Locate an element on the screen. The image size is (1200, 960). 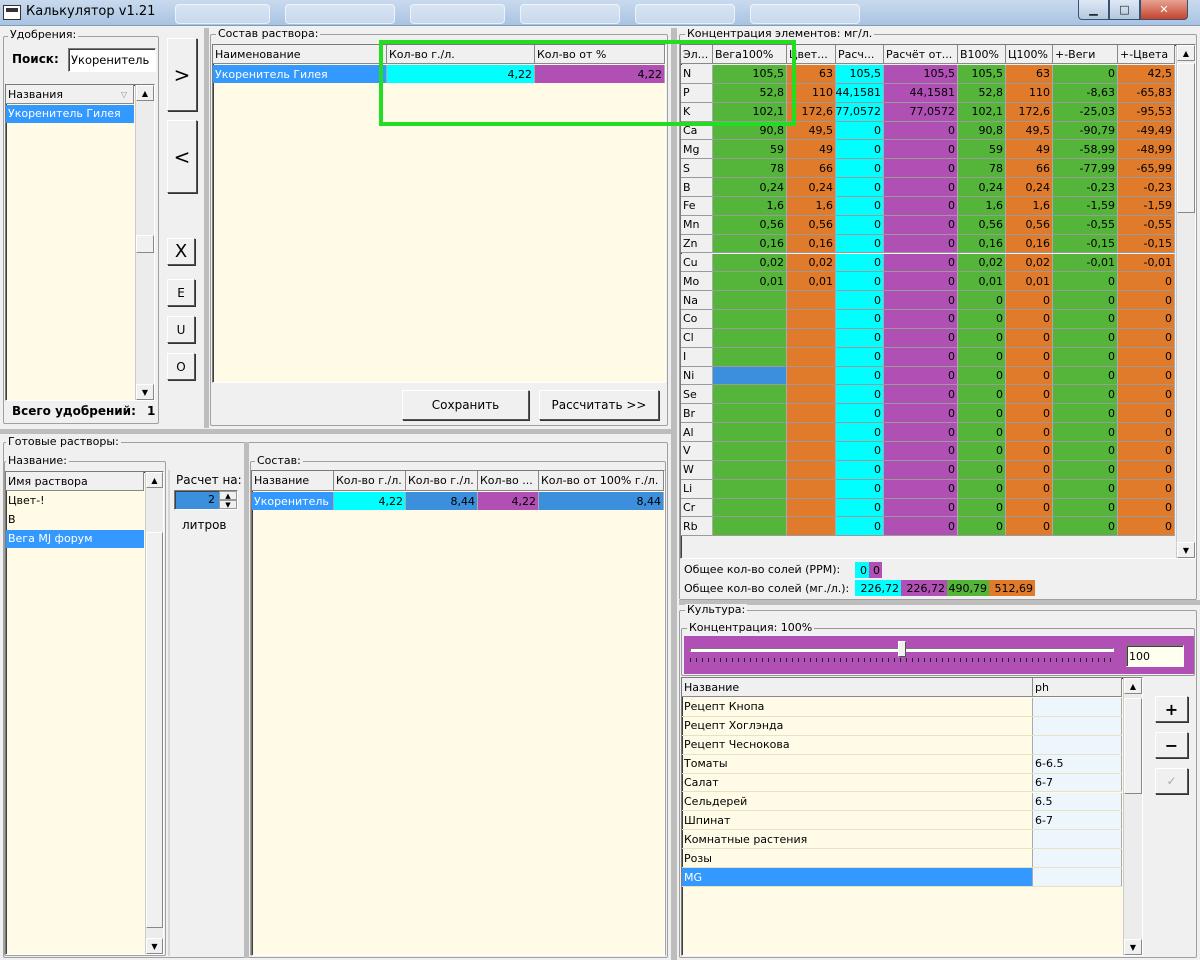
conc-cell: 105,5 is located at coordinates (750, 74).